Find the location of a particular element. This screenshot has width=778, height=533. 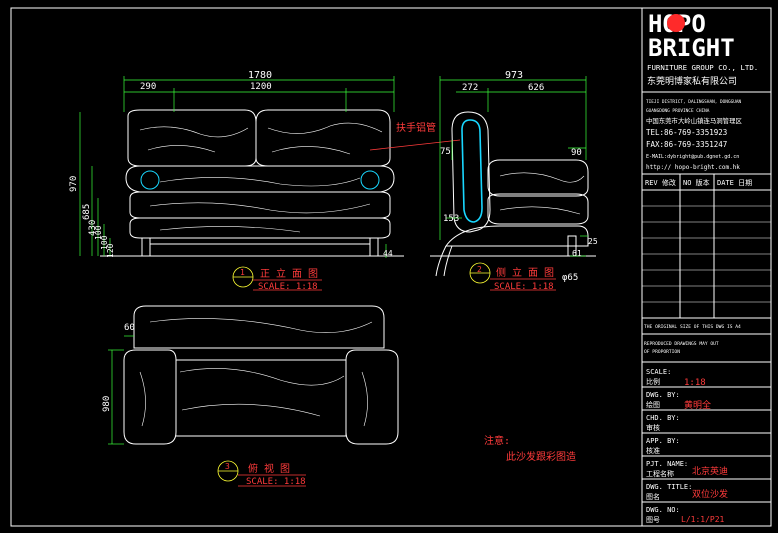

view-number-plan: 3 is located at coordinates (227, 466).